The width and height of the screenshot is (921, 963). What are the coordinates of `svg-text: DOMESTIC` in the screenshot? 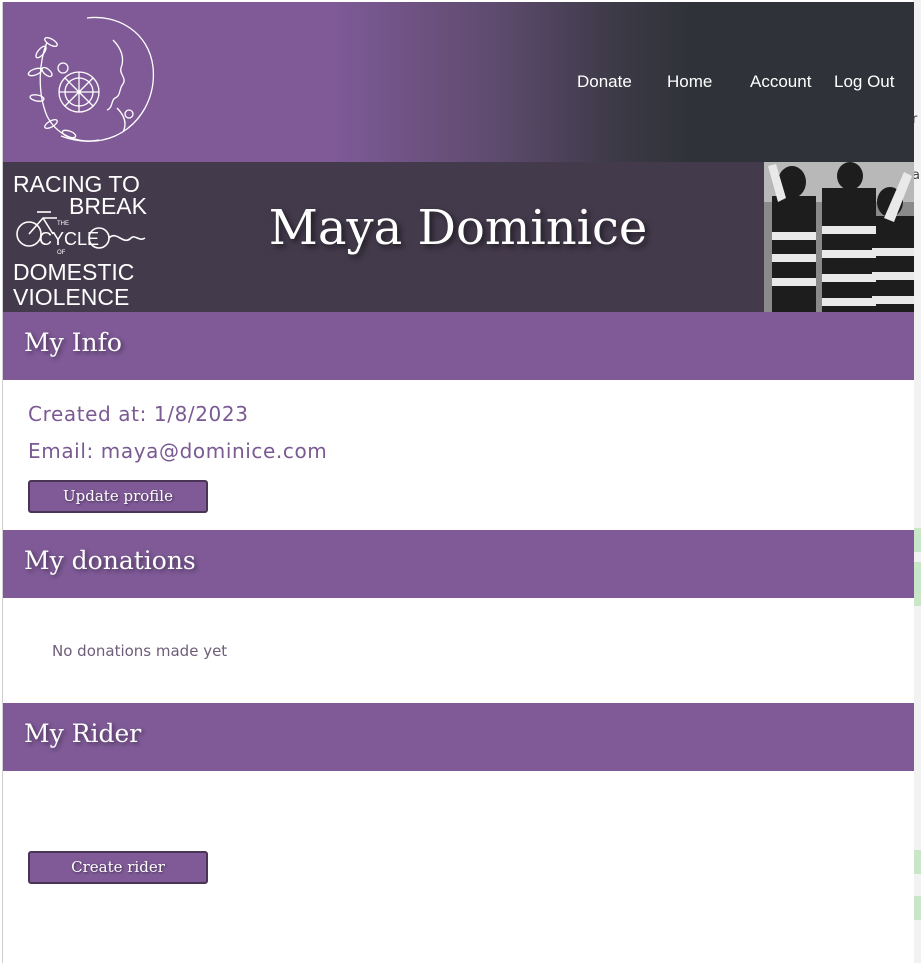 It's located at (73, 272).